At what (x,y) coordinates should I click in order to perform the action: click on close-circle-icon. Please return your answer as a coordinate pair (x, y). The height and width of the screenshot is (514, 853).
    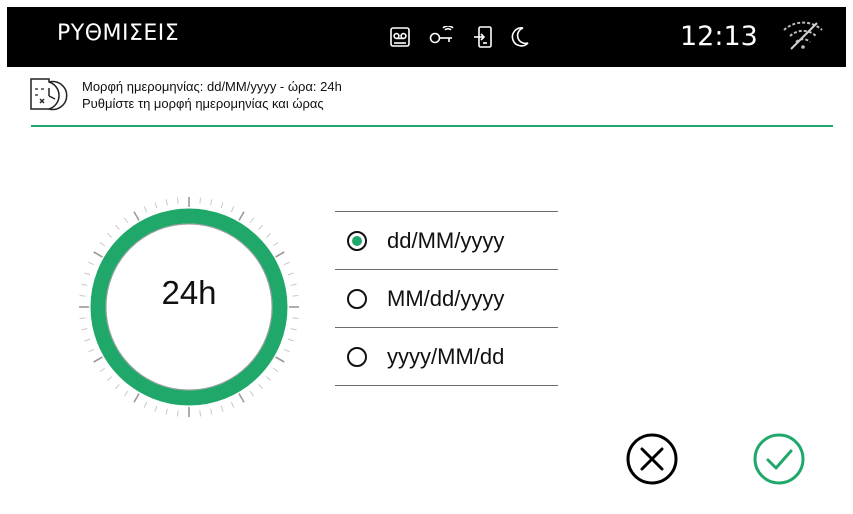
    Looking at the image, I should click on (652, 459).